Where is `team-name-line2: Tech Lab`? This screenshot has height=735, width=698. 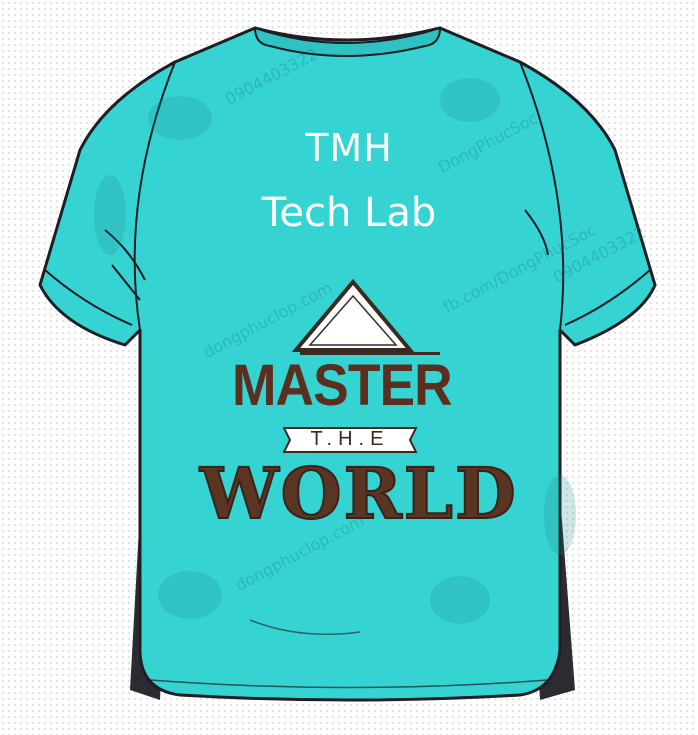 team-name-line2: Tech Lab is located at coordinates (349, 213).